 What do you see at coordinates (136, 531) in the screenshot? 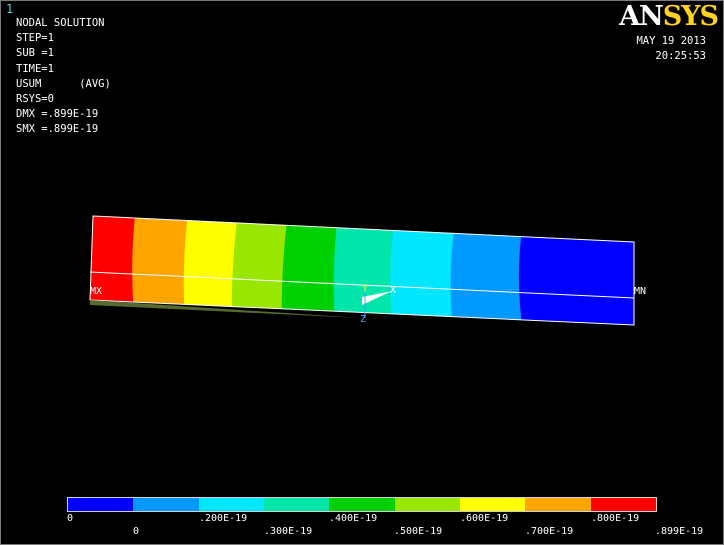
I see `legend-tick-bottom: 0` at bounding box center [136, 531].